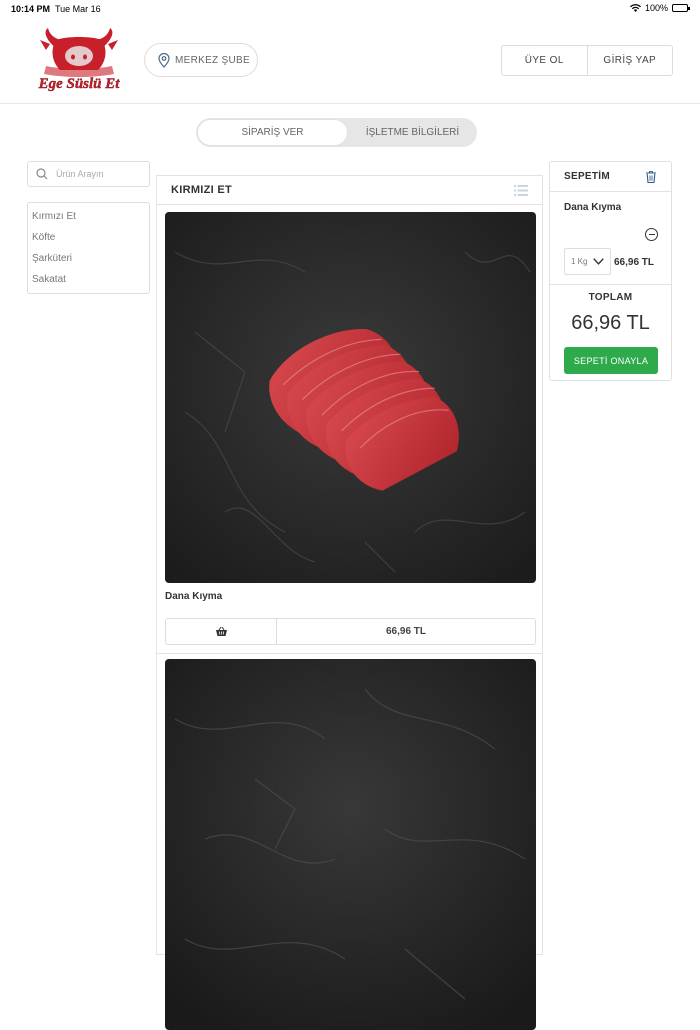  I want to click on product-price: 66,96 TL, so click(406, 631).